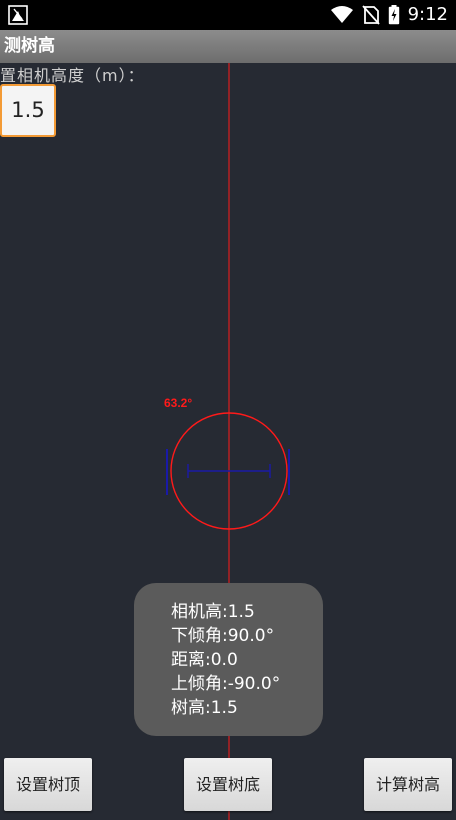 This screenshot has width=456, height=820. I want to click on set-tree-top-button: 设置树顶, so click(48, 784).